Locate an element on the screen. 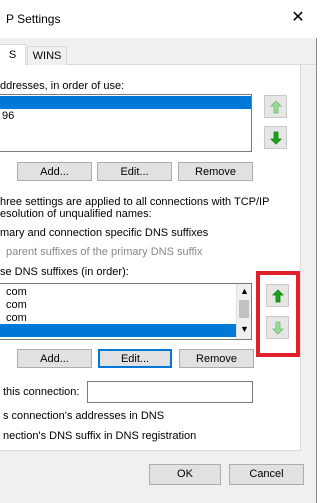  suffix-list-scrollbar: ▲ ▼ is located at coordinates (243, 311).